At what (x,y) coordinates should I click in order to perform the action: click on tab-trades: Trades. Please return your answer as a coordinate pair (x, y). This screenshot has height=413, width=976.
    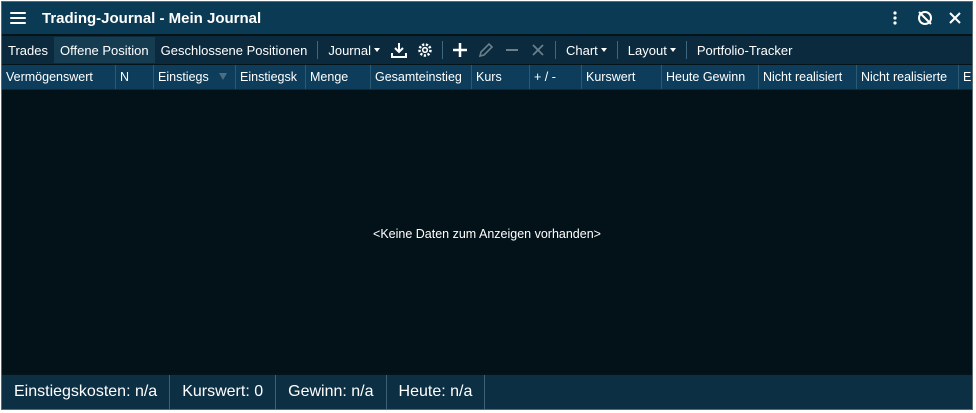
    Looking at the image, I should click on (28, 50).